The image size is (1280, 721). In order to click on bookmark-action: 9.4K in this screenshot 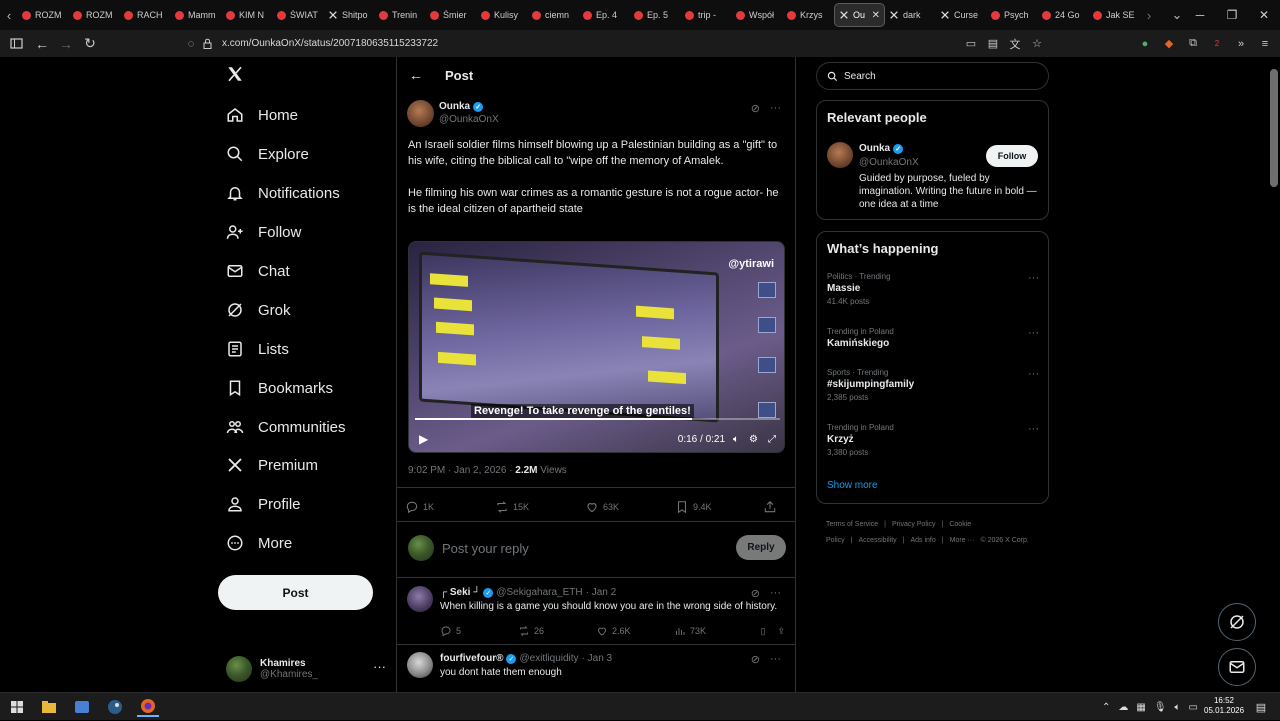, I will do `click(719, 507)`.